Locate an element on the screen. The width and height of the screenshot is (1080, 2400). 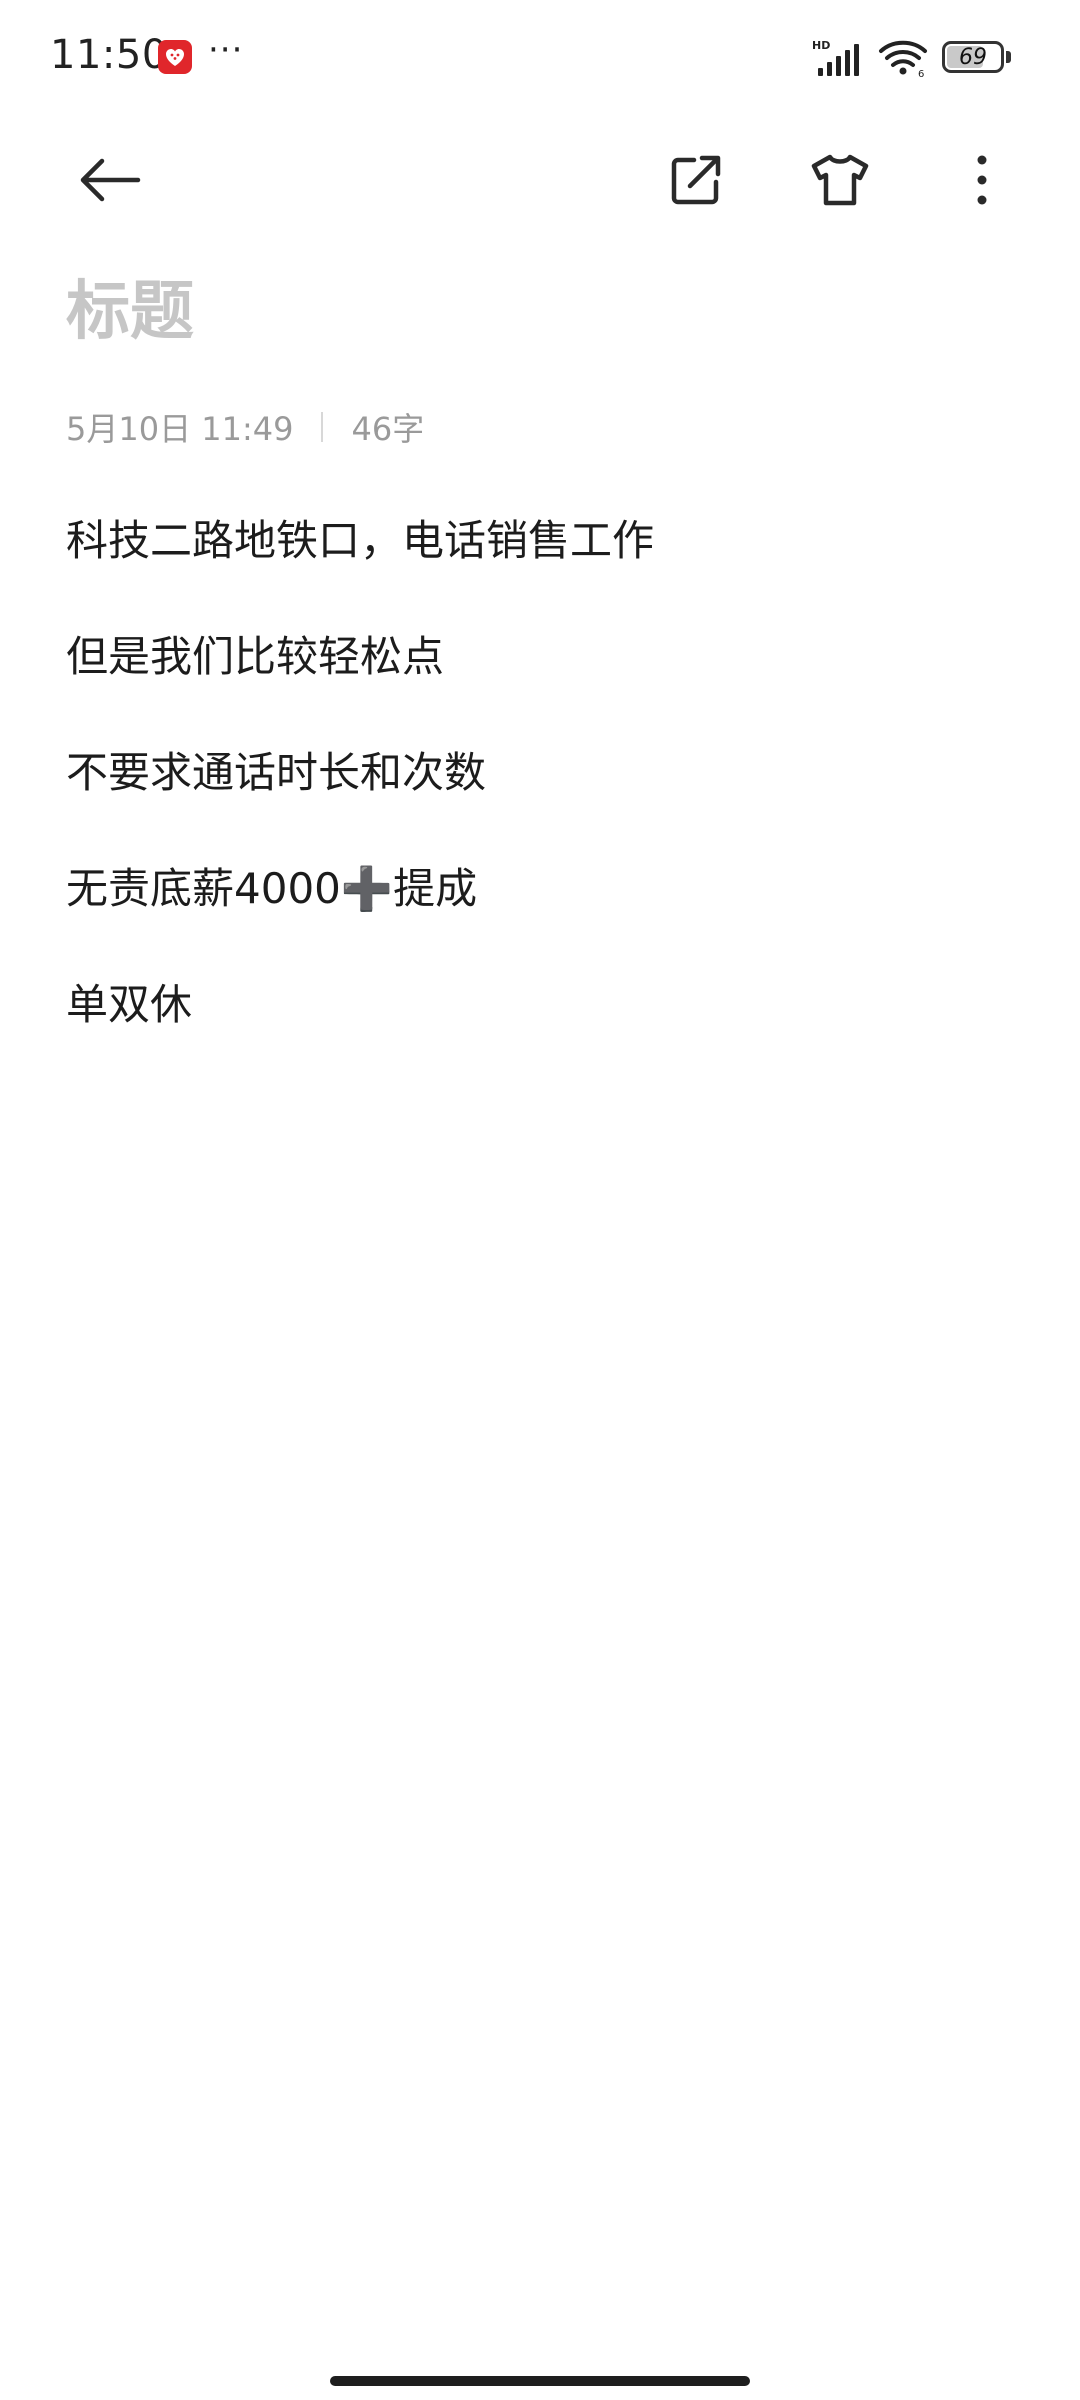
share-button is located at coordinates (696, 180).